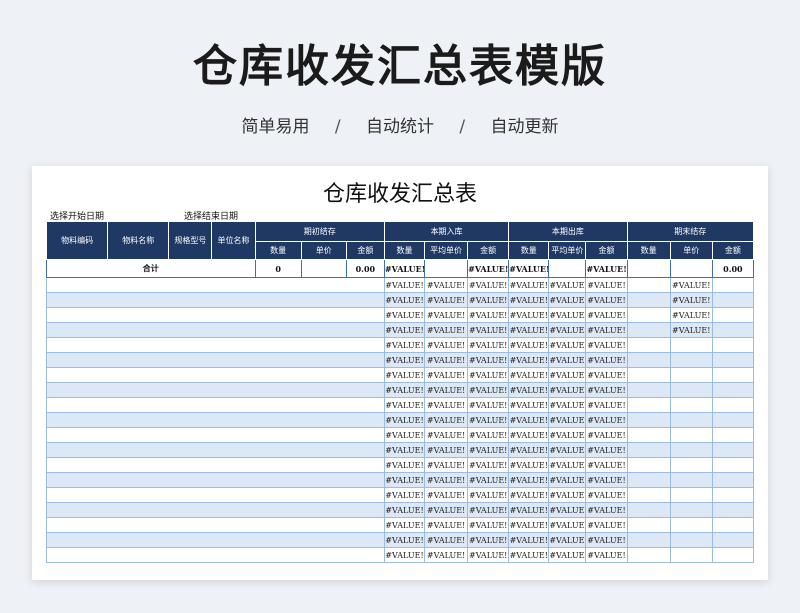 The width and height of the screenshot is (800, 613). I want to click on total-out-qty: #VALUE!, so click(529, 268).